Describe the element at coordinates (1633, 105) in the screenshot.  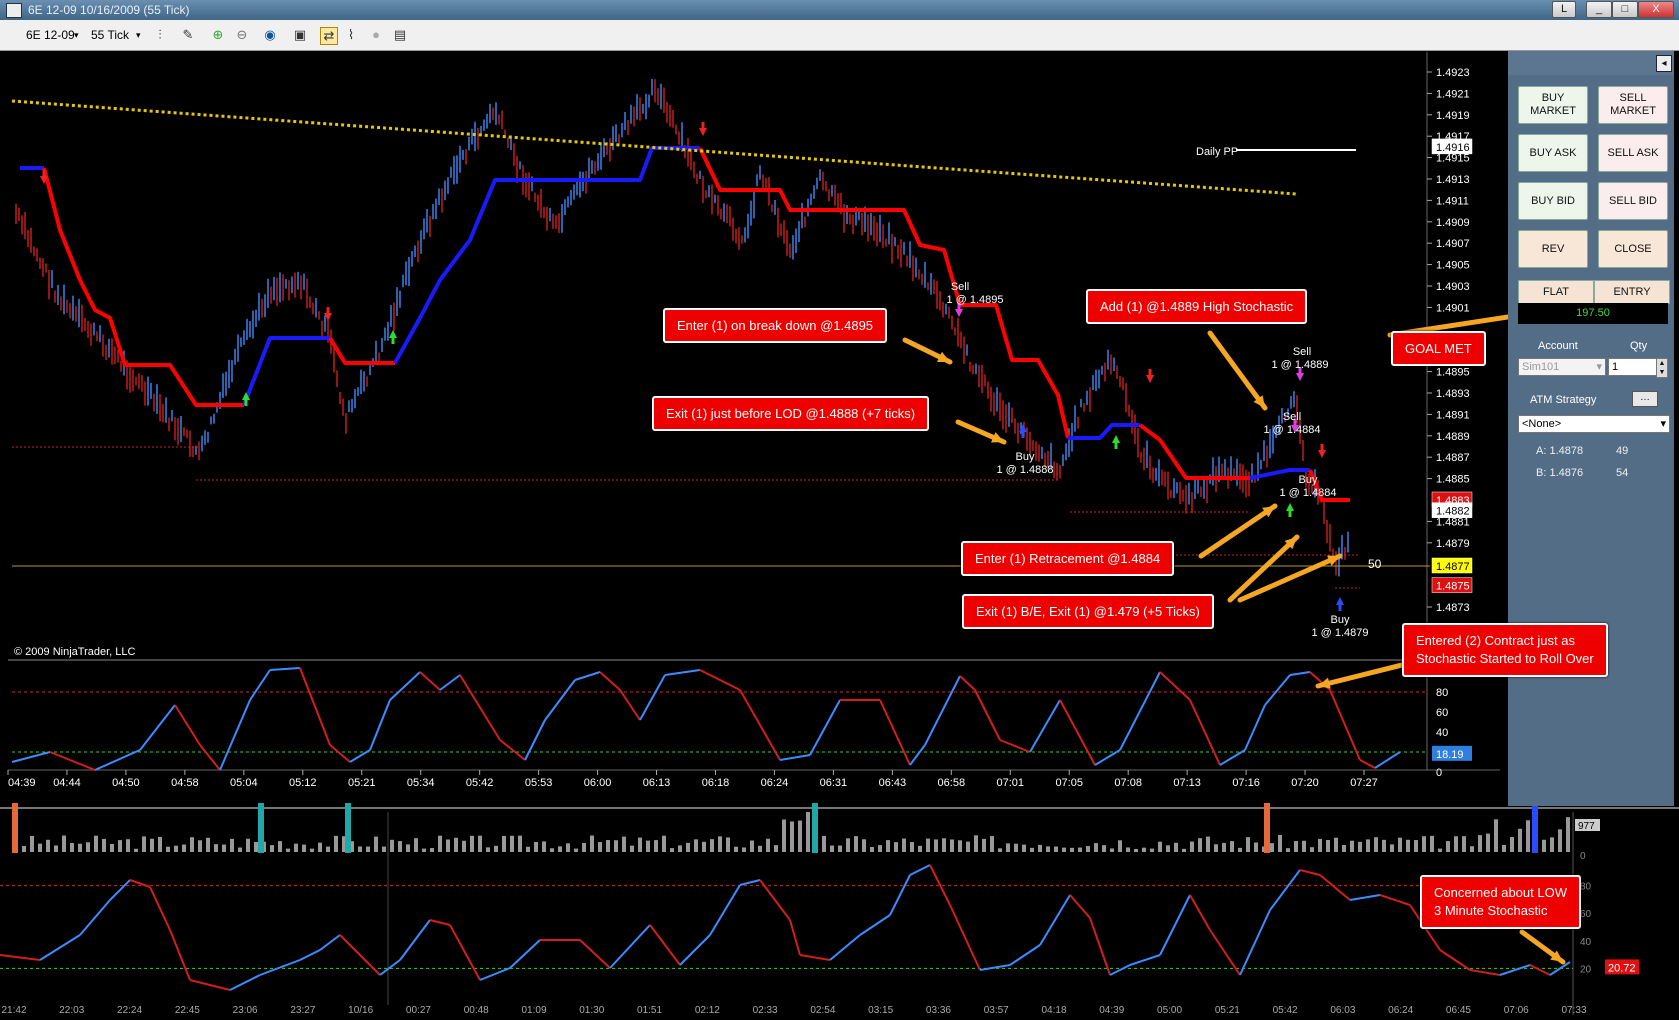
I see `sell-market-button: SELL MARKET` at that location.